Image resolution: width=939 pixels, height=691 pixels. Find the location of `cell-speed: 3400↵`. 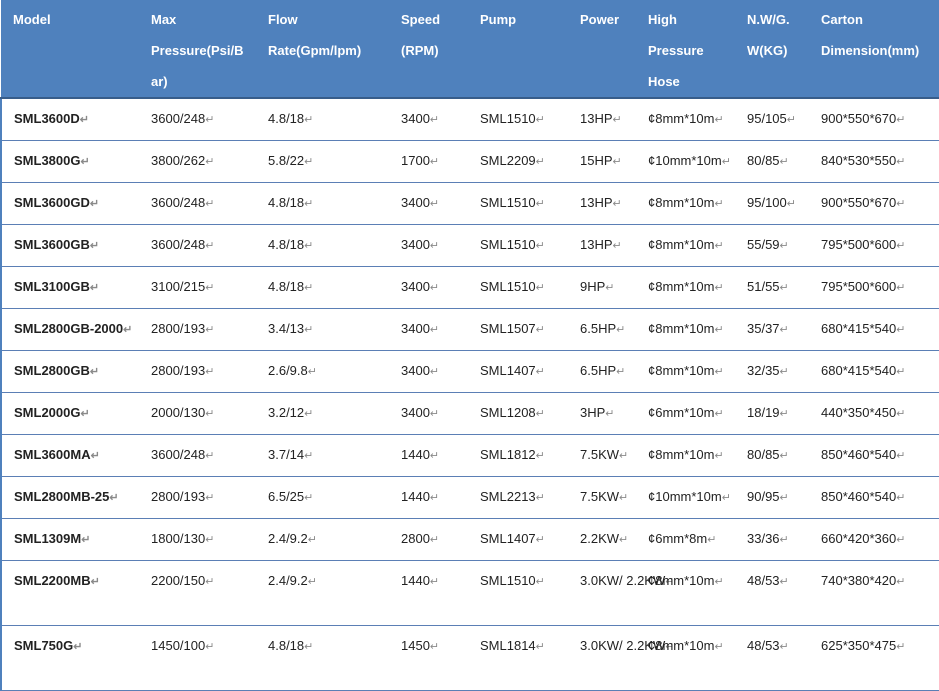

cell-speed: 3400↵ is located at coordinates (428, 119).